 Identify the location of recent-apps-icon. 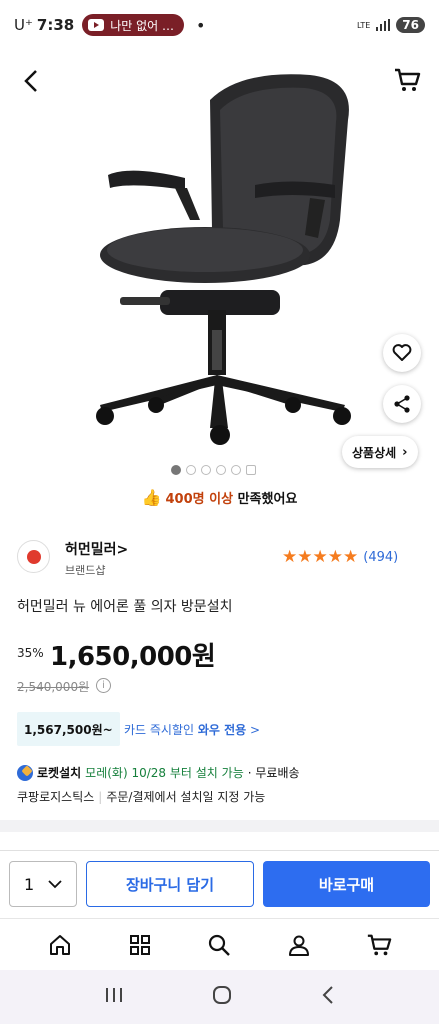
(114, 995).